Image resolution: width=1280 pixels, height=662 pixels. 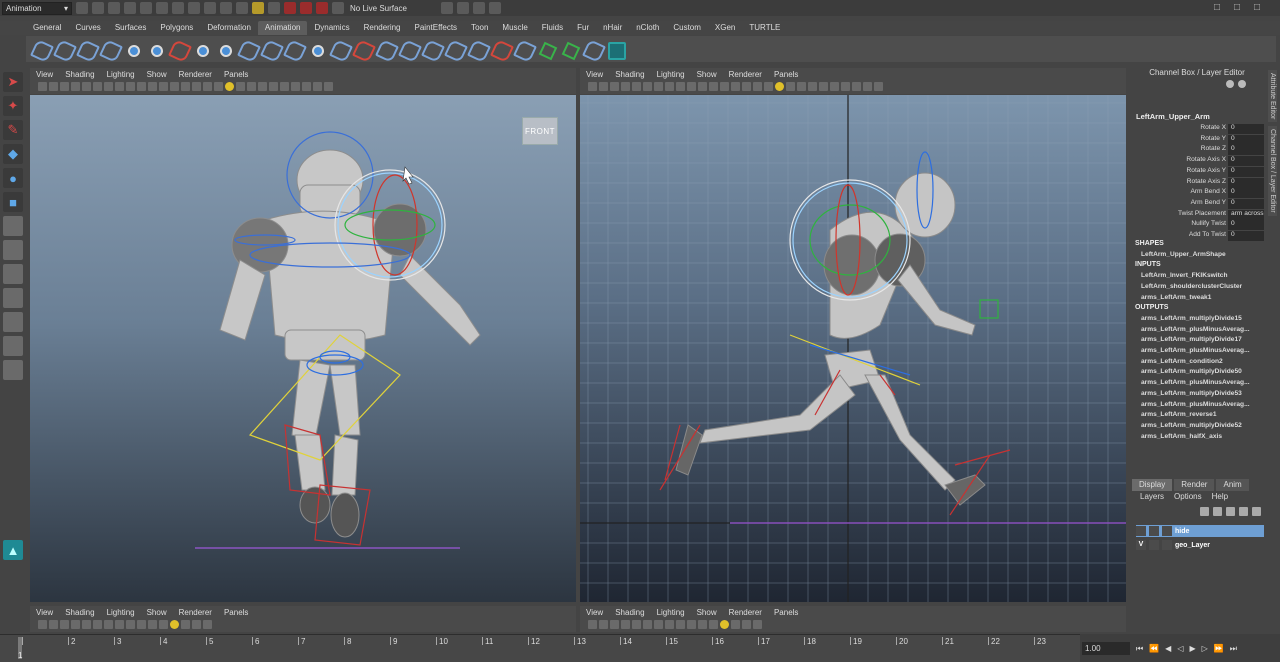 What do you see at coordinates (316, 49) in the screenshot?
I see `mirror-joint-icon` at bounding box center [316, 49].